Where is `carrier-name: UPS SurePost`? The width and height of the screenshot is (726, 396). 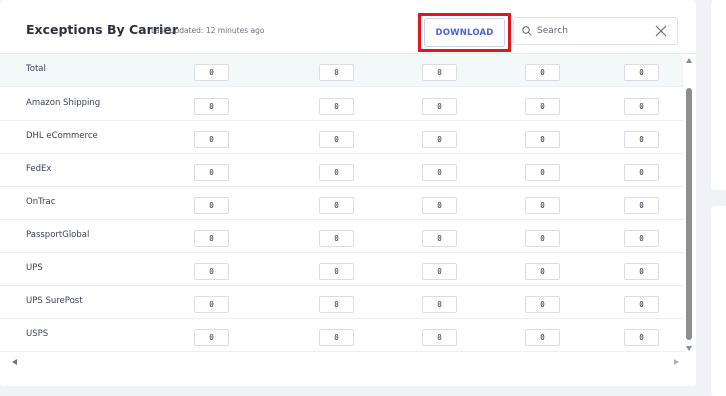
carrier-name: UPS SurePost is located at coordinates (54, 301).